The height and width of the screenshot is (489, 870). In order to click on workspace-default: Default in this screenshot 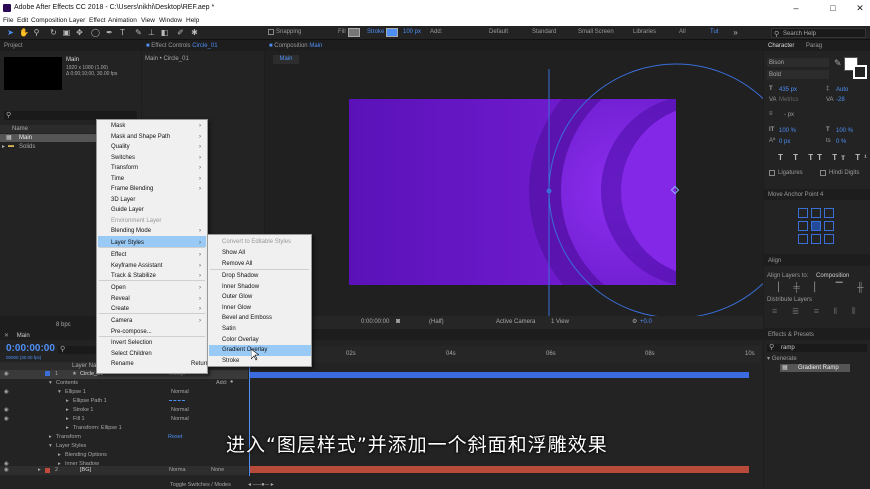, I will do `click(498, 32)`.